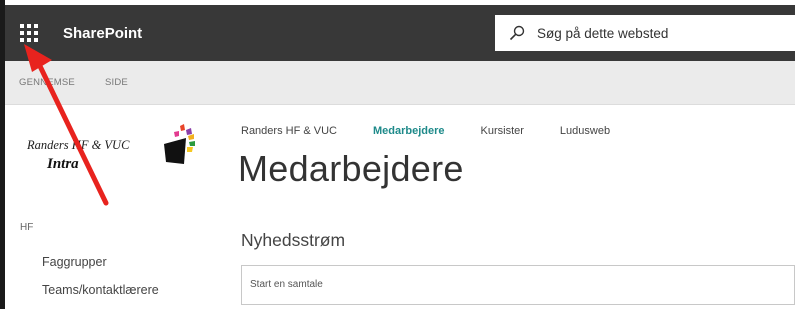  What do you see at coordinates (522, 284) in the screenshot?
I see `start-conversation-input` at bounding box center [522, 284].